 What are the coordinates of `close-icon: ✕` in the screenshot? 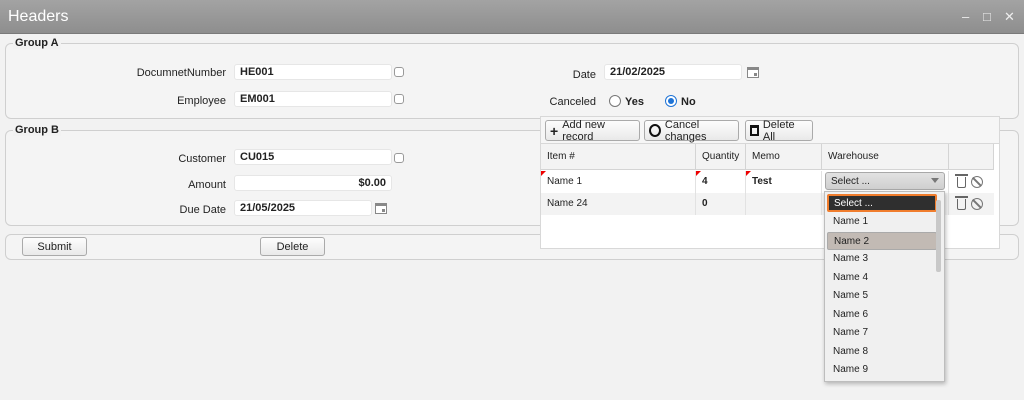 It's located at (1009, 16).